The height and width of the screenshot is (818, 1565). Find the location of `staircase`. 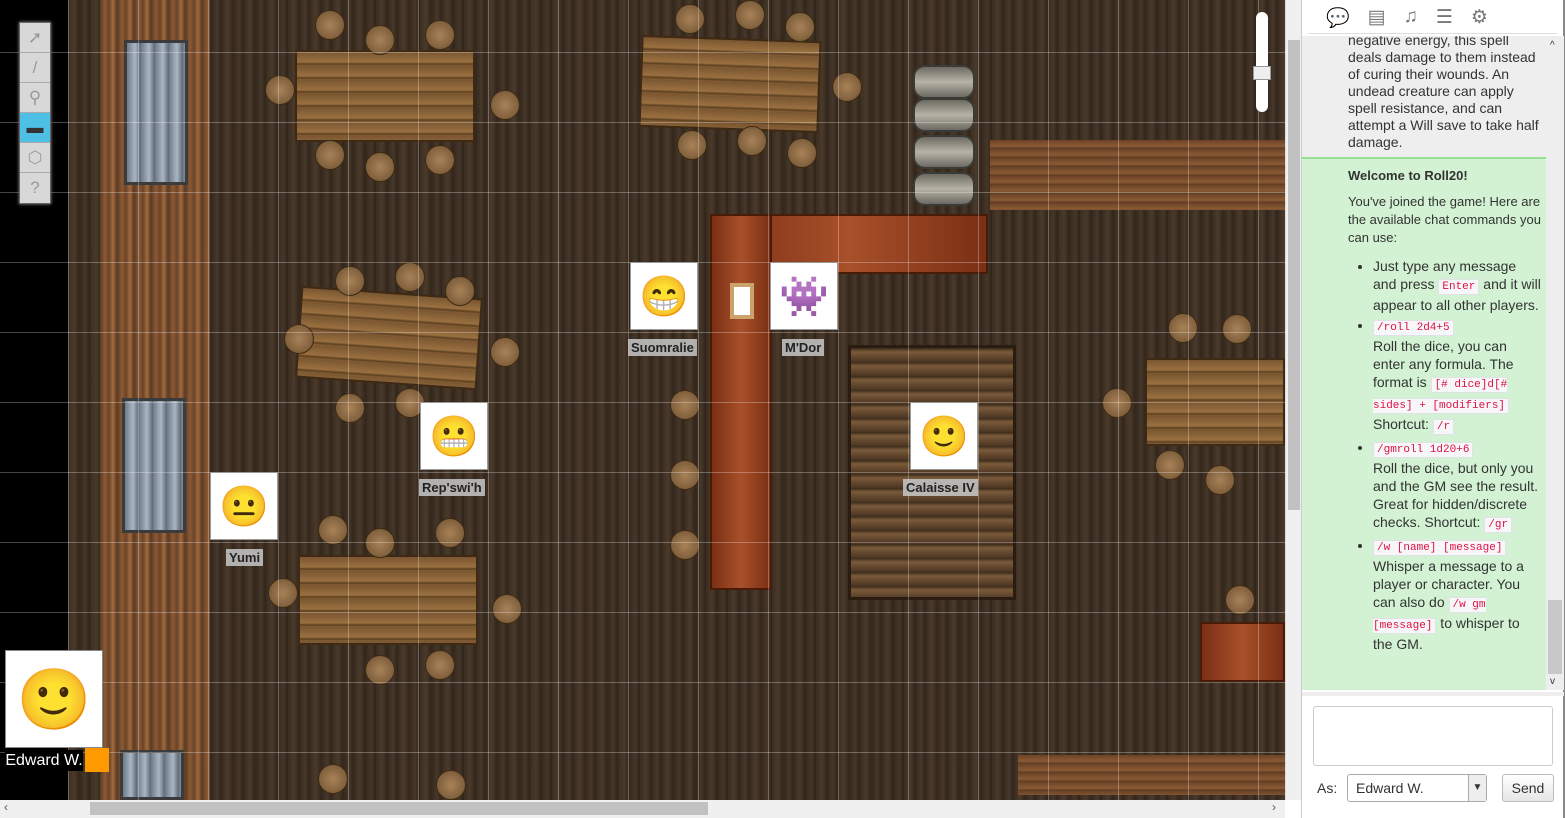

staircase is located at coordinates (932, 472).